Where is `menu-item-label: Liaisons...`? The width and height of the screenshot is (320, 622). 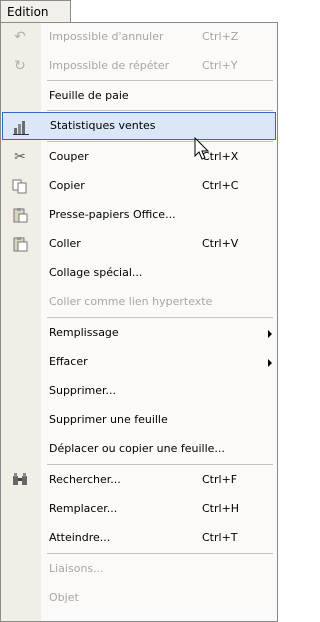
menu-item-label: Liaisons... is located at coordinates (76, 568).